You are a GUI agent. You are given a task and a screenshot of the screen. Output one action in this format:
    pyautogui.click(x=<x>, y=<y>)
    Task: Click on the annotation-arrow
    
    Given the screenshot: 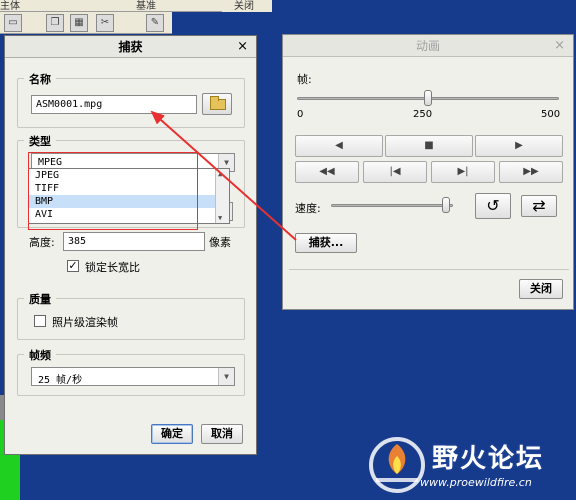 What is the action you would take?
    pyautogui.click(x=223, y=175)
    